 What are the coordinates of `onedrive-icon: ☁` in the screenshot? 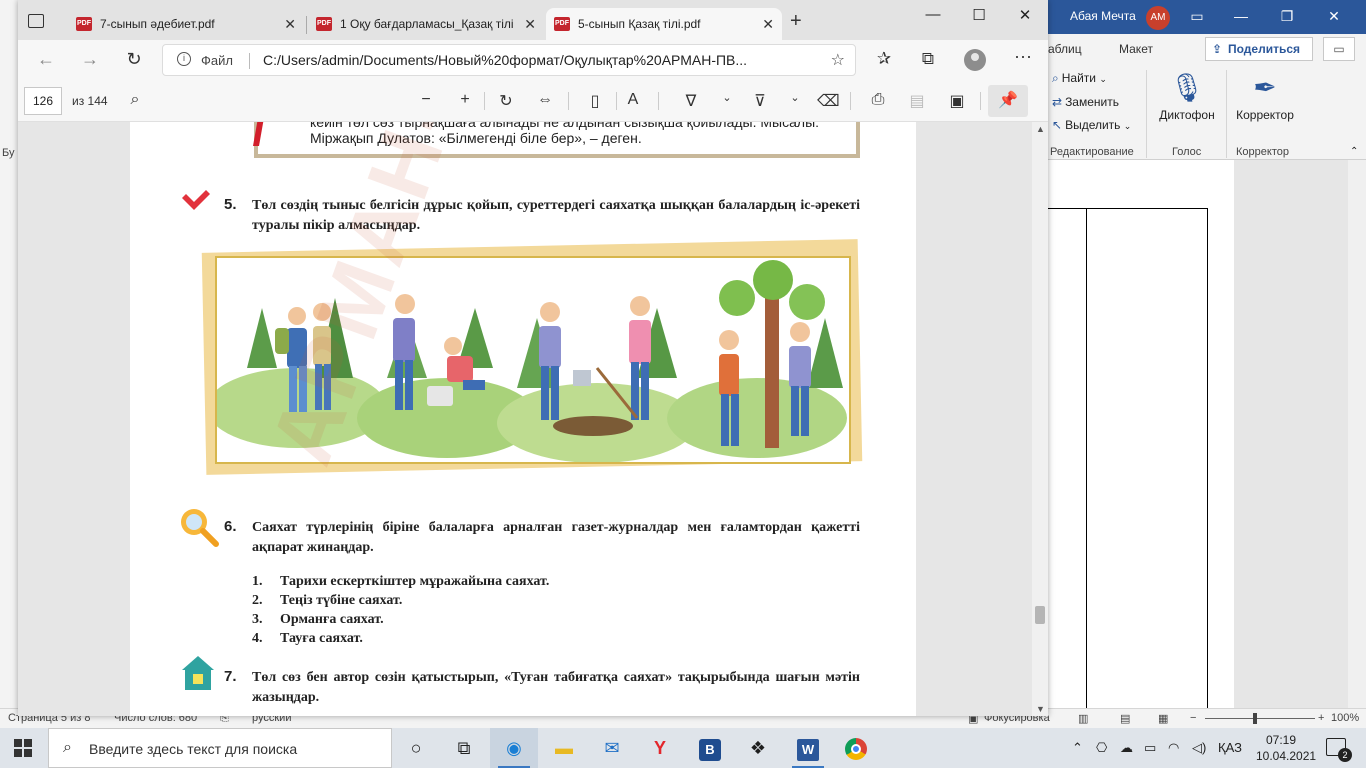 It's located at (1126, 748).